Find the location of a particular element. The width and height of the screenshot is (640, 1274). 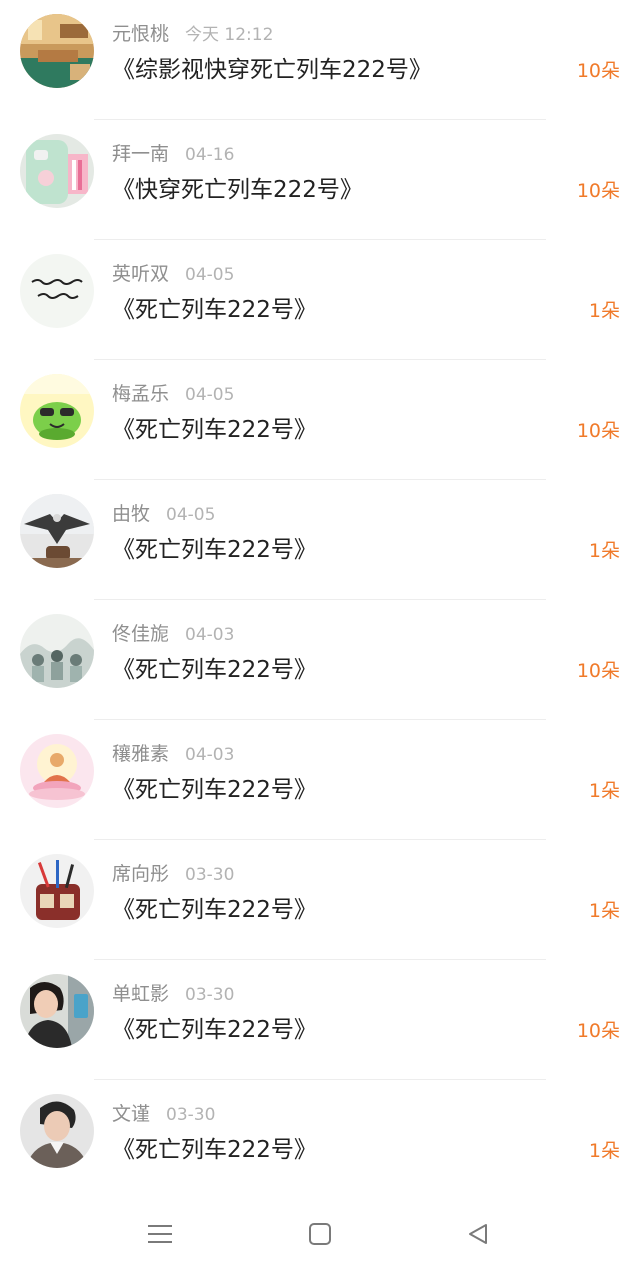

home-button is located at coordinates (320, 1234).